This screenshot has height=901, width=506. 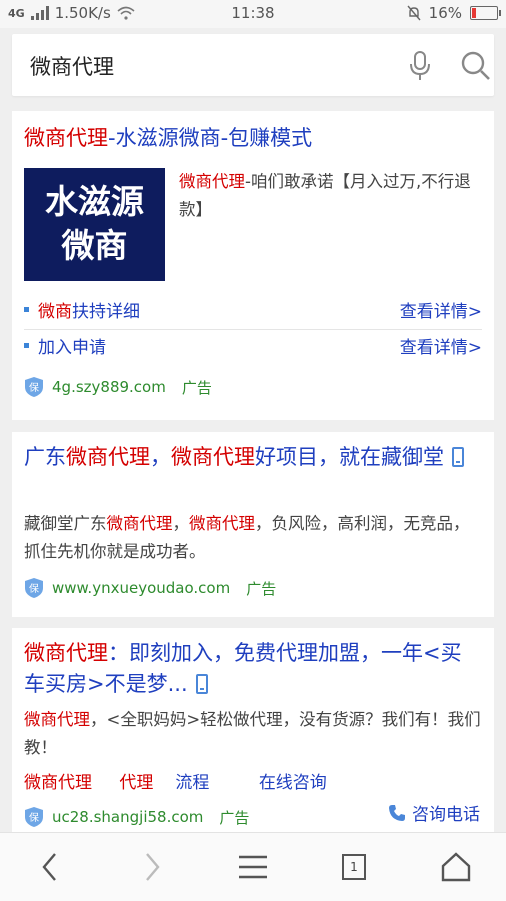 What do you see at coordinates (94, 224) in the screenshot?
I see `ad-image-logo: 水滋源 微商` at bounding box center [94, 224].